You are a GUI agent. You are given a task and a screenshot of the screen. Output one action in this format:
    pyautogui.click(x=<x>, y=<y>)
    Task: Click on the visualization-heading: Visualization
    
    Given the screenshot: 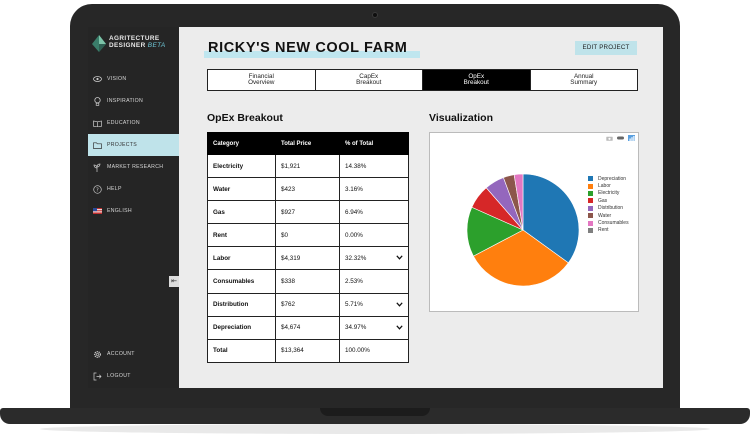 What is the action you would take?
    pyautogui.click(x=461, y=118)
    